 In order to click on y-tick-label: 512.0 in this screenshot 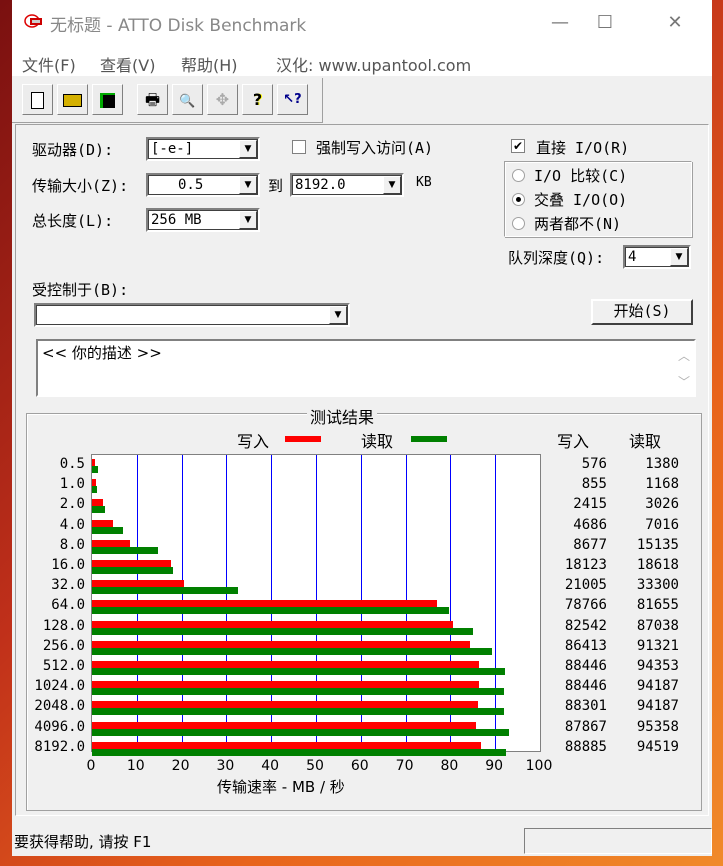, I will do `click(63, 666)`.